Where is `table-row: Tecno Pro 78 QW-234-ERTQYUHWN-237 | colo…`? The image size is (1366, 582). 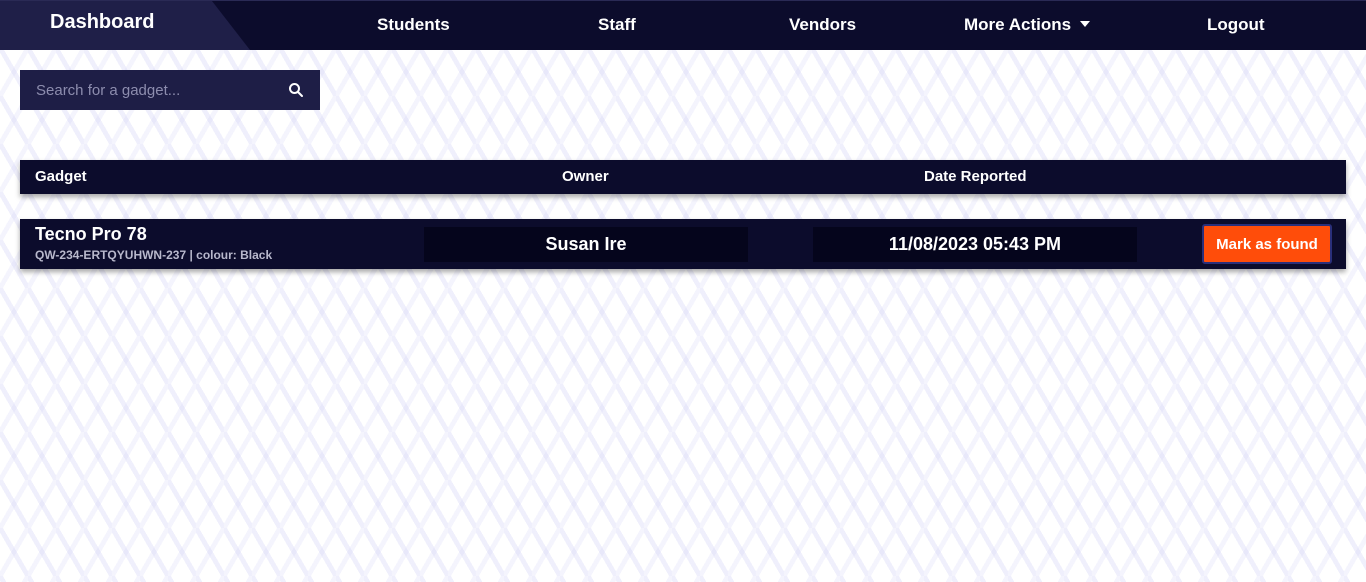
table-row: Tecno Pro 78 QW-234-ERTQYUHWN-237 | colo… is located at coordinates (683, 244).